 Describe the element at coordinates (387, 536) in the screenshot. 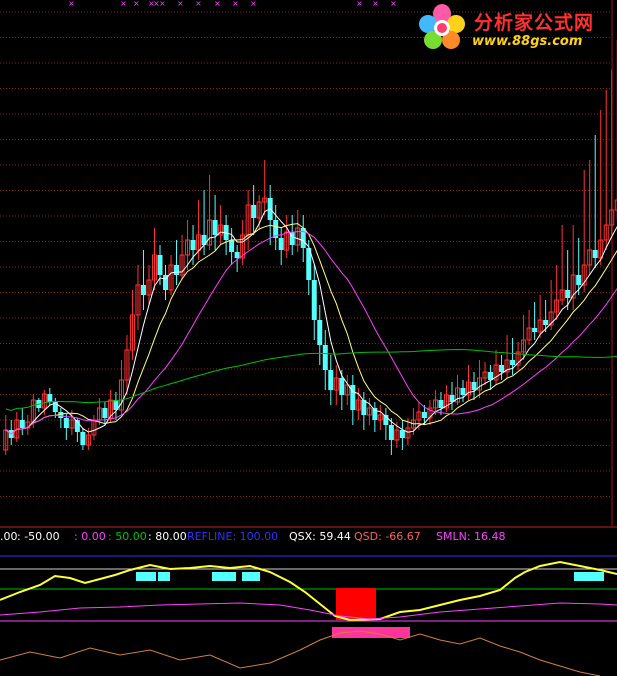

I see `legend-item: QSD: -66.67` at that location.